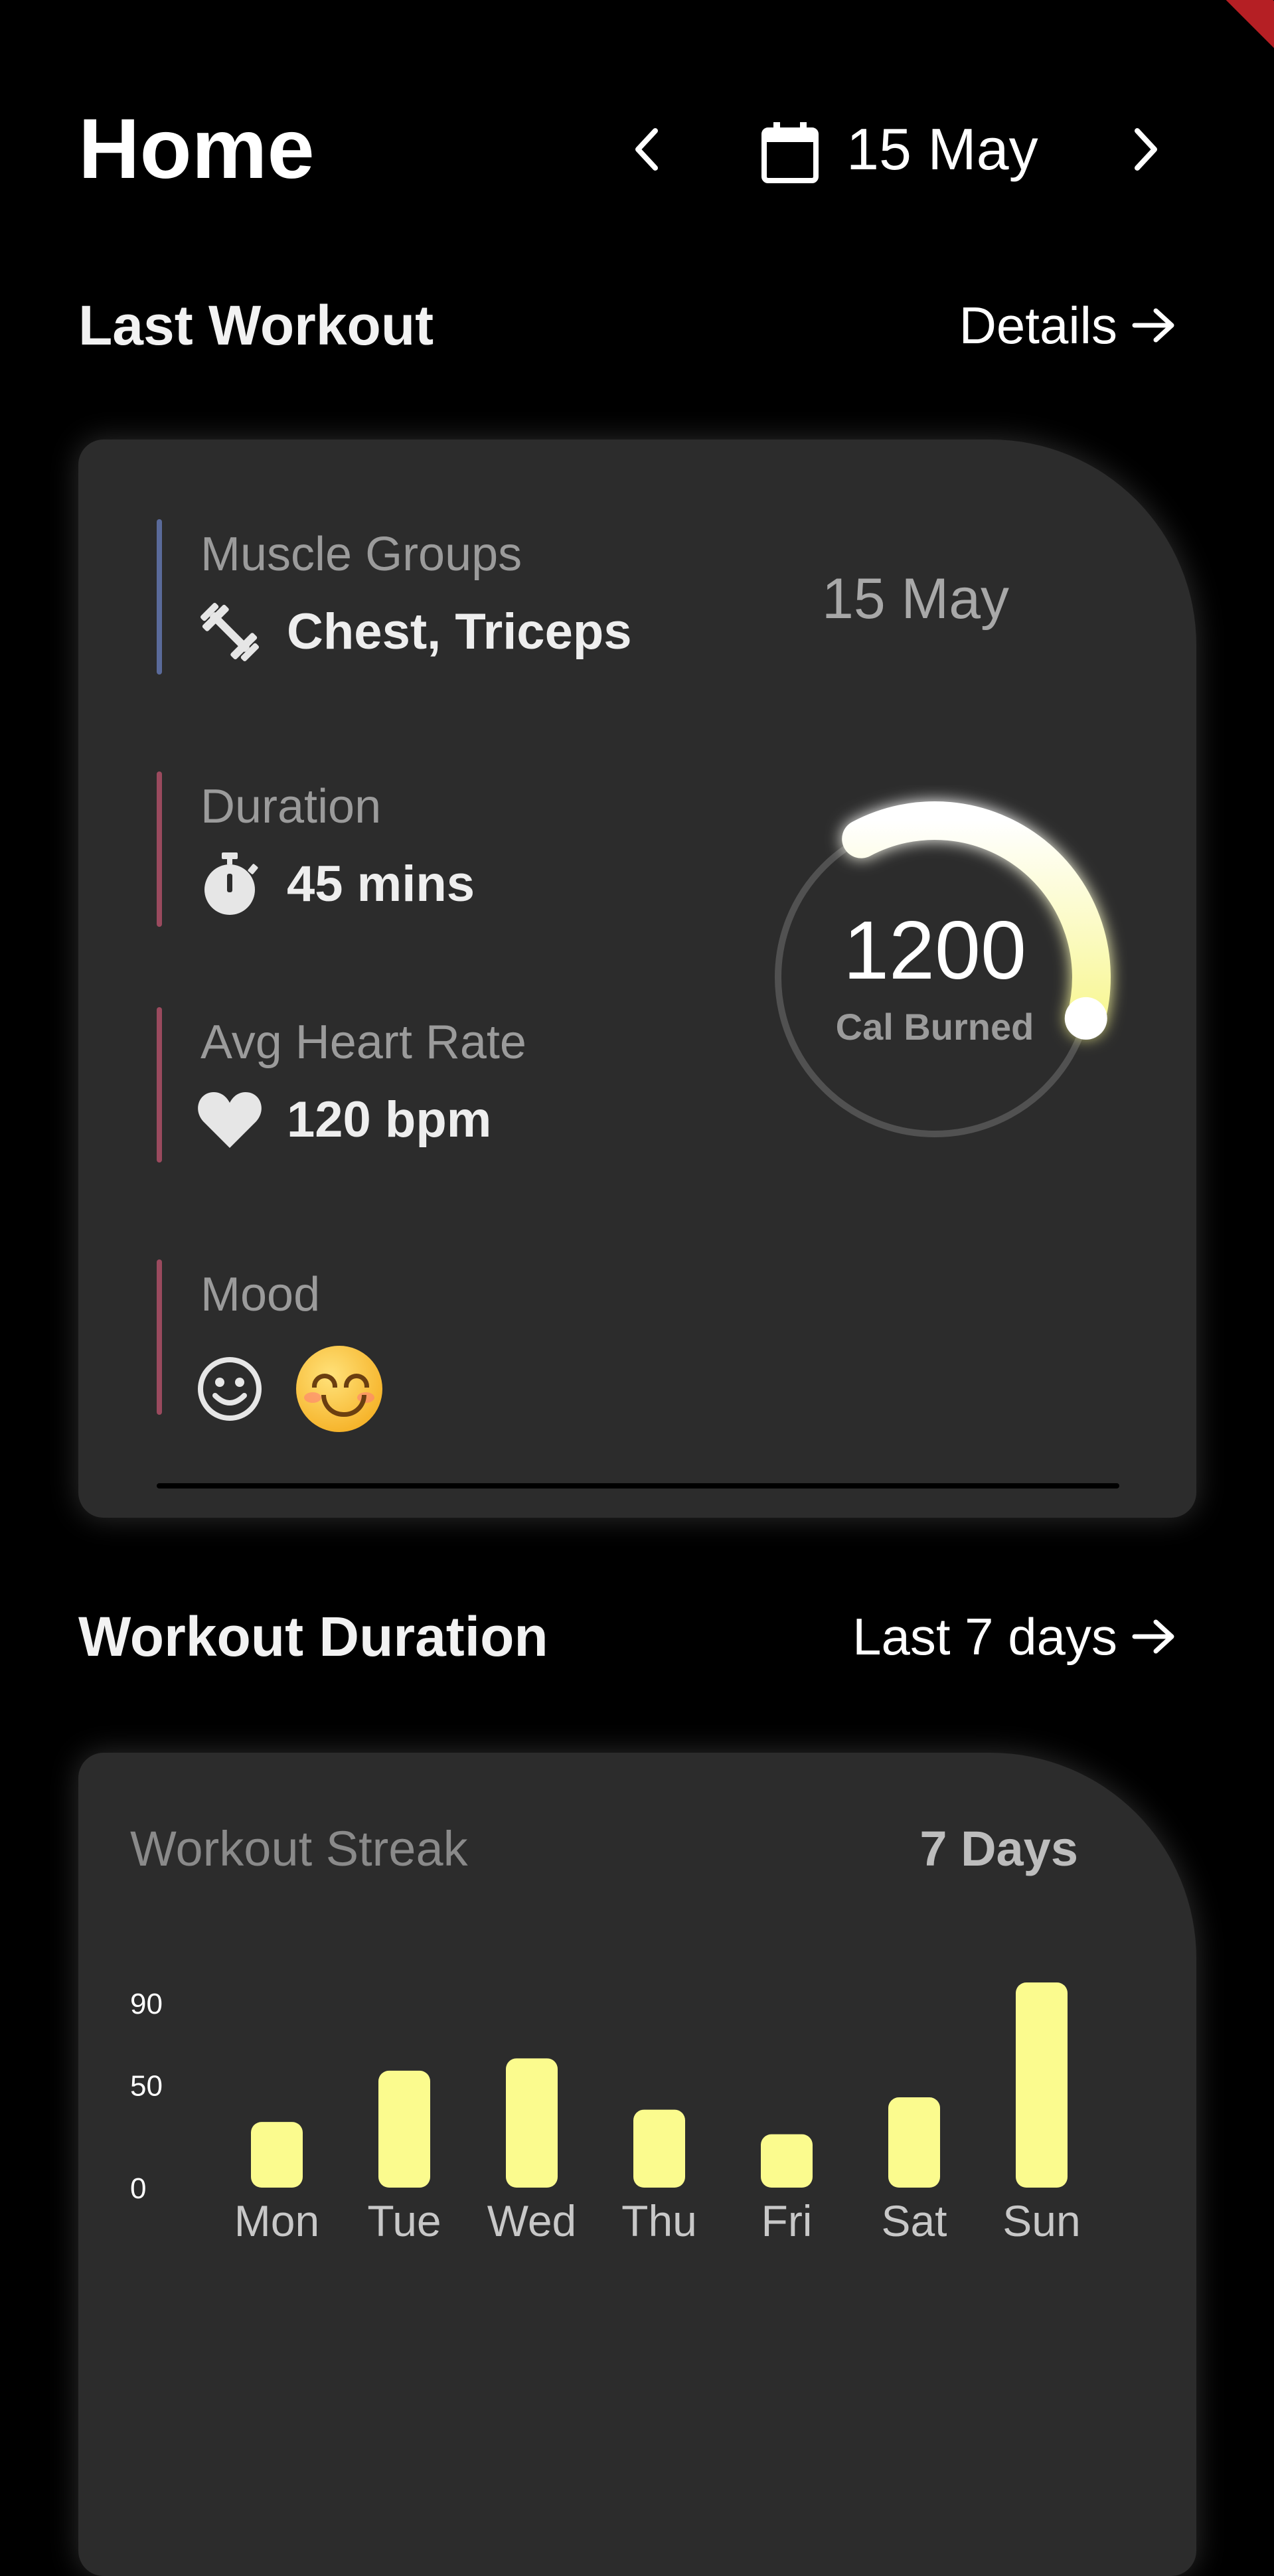 The image size is (1274, 2576). What do you see at coordinates (916, 599) in the screenshot?
I see `workout-date: 15 May` at bounding box center [916, 599].